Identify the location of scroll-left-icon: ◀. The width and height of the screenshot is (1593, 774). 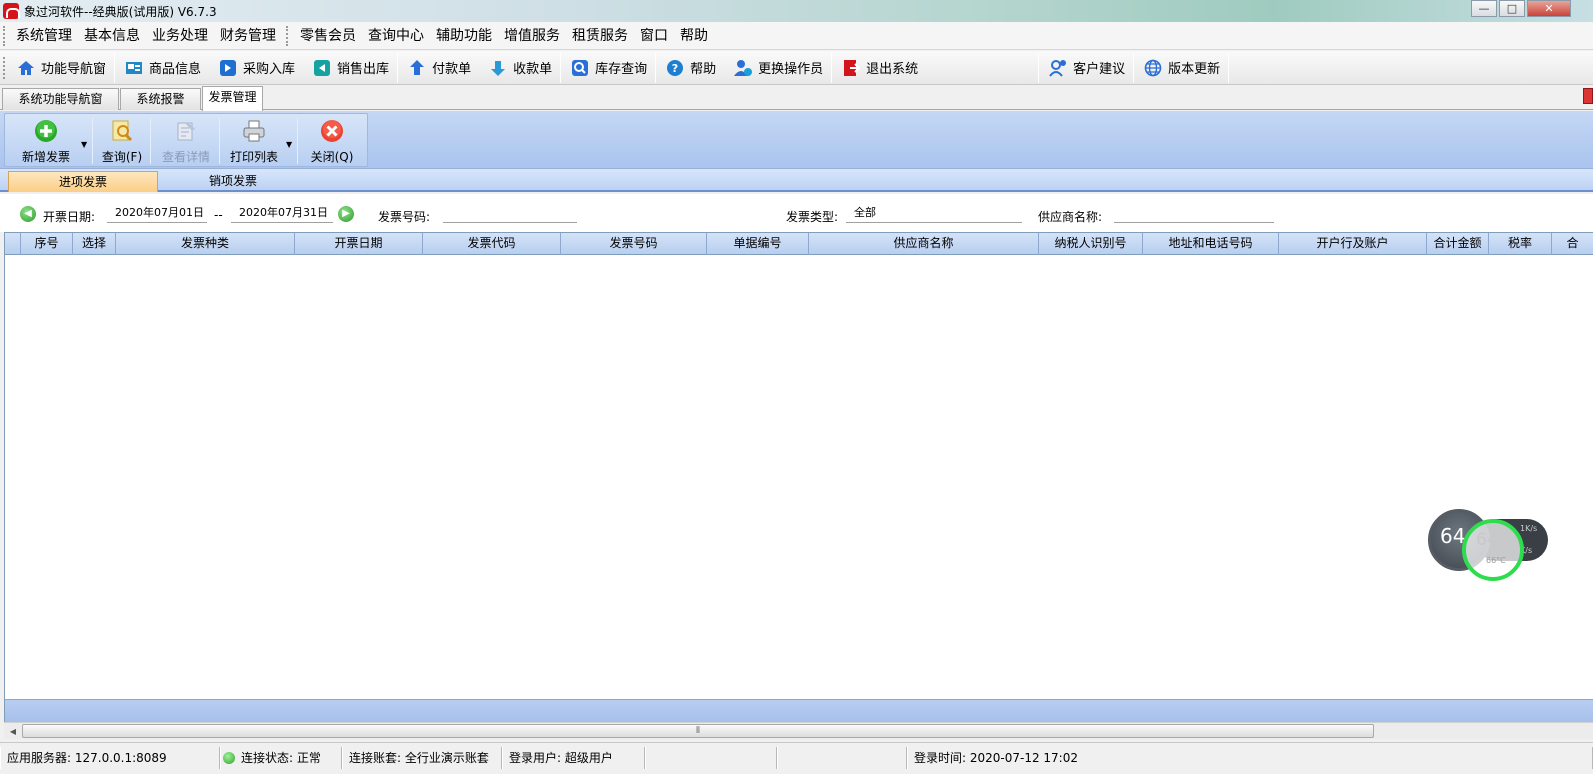
(13, 731).